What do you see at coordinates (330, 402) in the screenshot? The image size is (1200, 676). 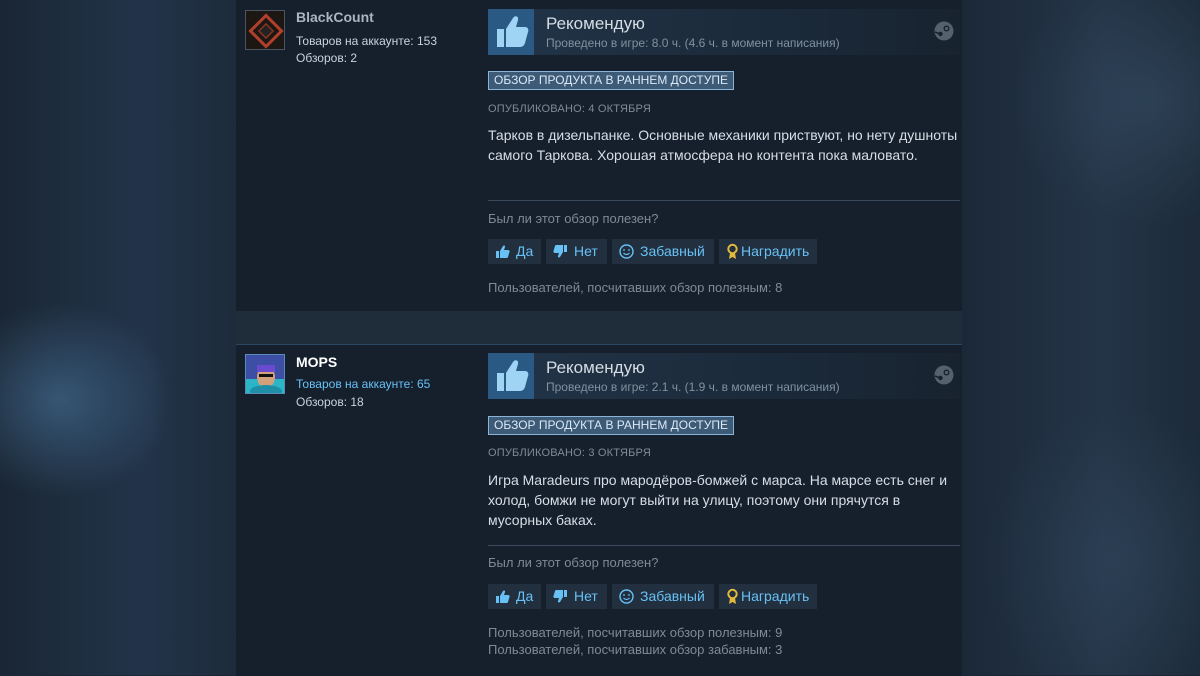 I see `reviews-count: Обзоров: 18` at bounding box center [330, 402].